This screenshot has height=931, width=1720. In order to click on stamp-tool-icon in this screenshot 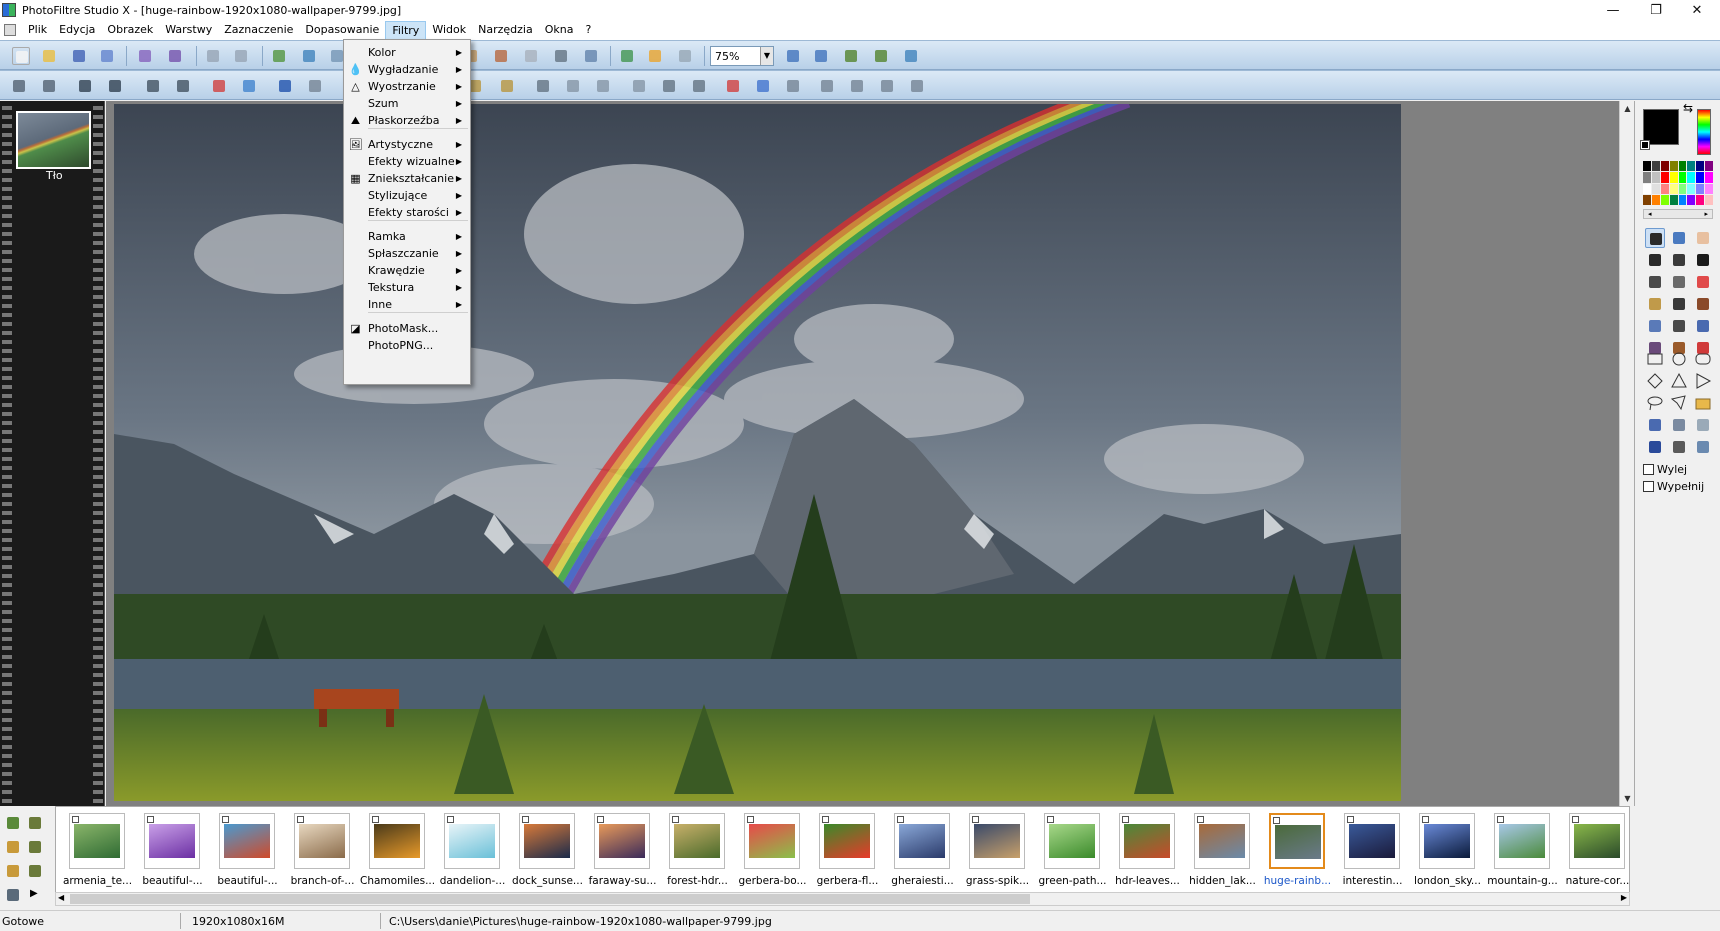, I will do `click(1703, 304)`.